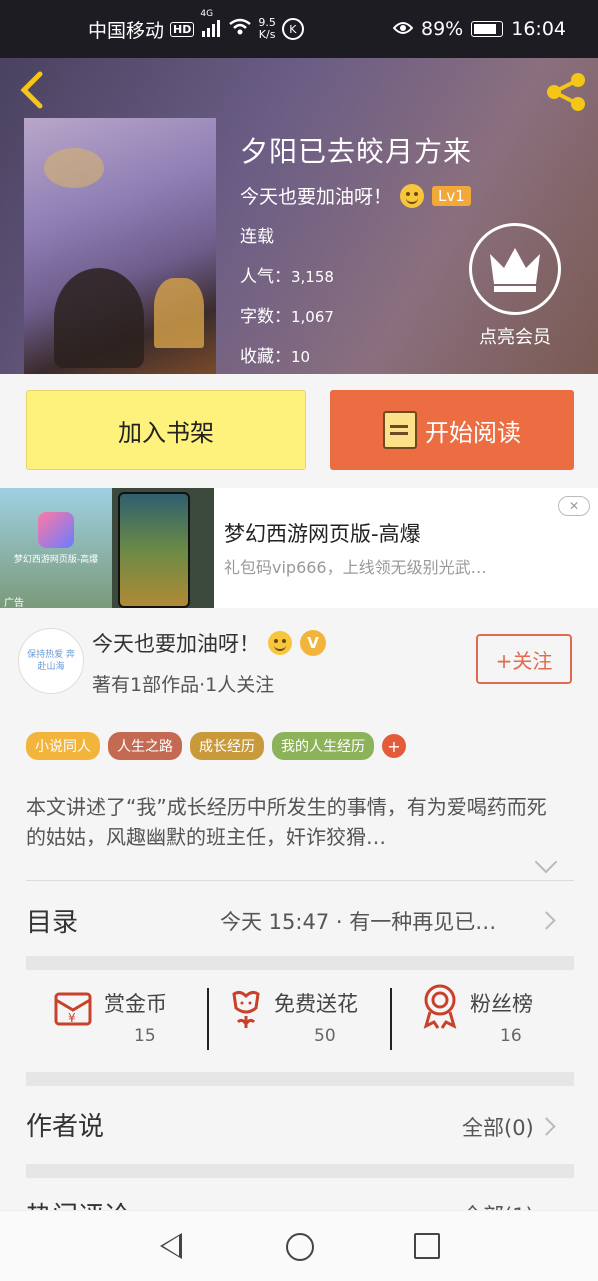 The image size is (598, 1281). What do you see at coordinates (63, 746) in the screenshot?
I see `tag-item: 小说同人` at bounding box center [63, 746].